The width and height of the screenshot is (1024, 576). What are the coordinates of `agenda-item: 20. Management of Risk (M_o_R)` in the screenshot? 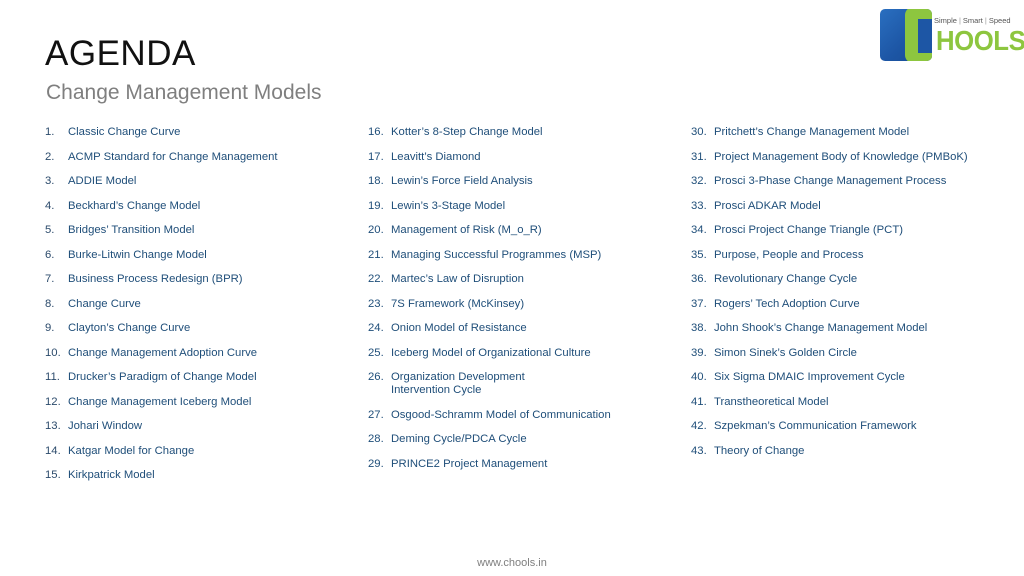 It's located at (489, 230).